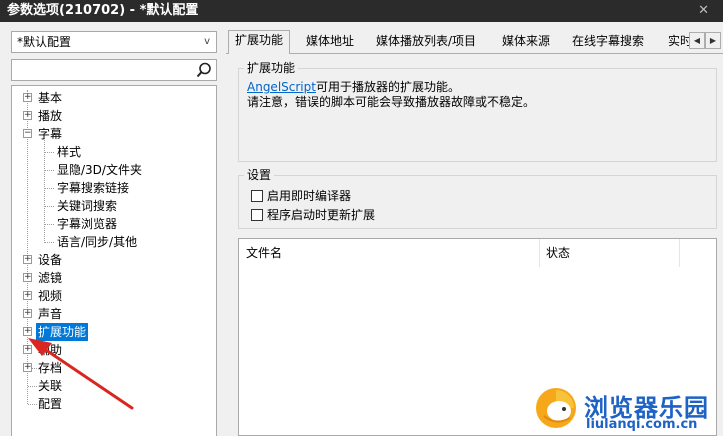 This screenshot has height=436, width=723. I want to click on angelscript-link: AngelScript, so click(281, 87).